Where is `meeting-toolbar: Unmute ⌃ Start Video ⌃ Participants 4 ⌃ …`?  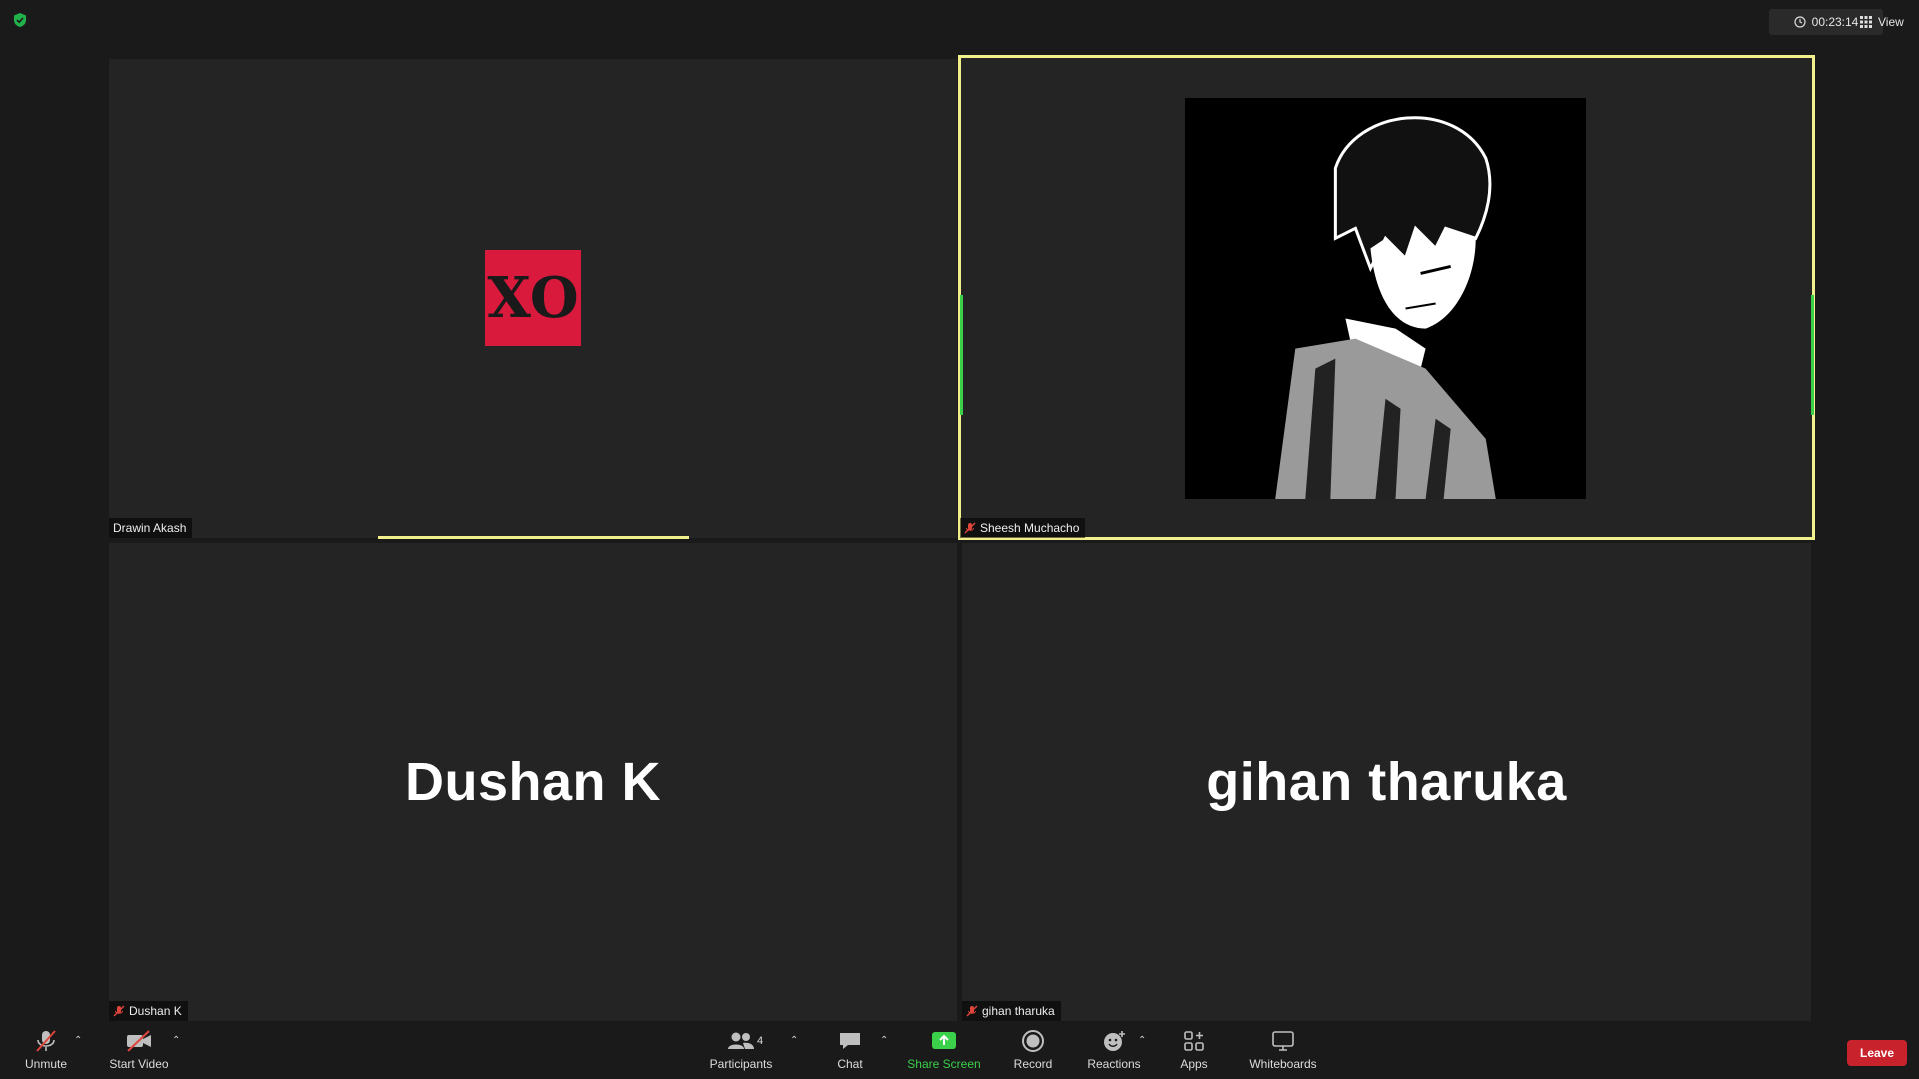
meeting-toolbar: Unmute ⌃ Start Video ⌃ Participants 4 ⌃ … is located at coordinates (959, 1050).